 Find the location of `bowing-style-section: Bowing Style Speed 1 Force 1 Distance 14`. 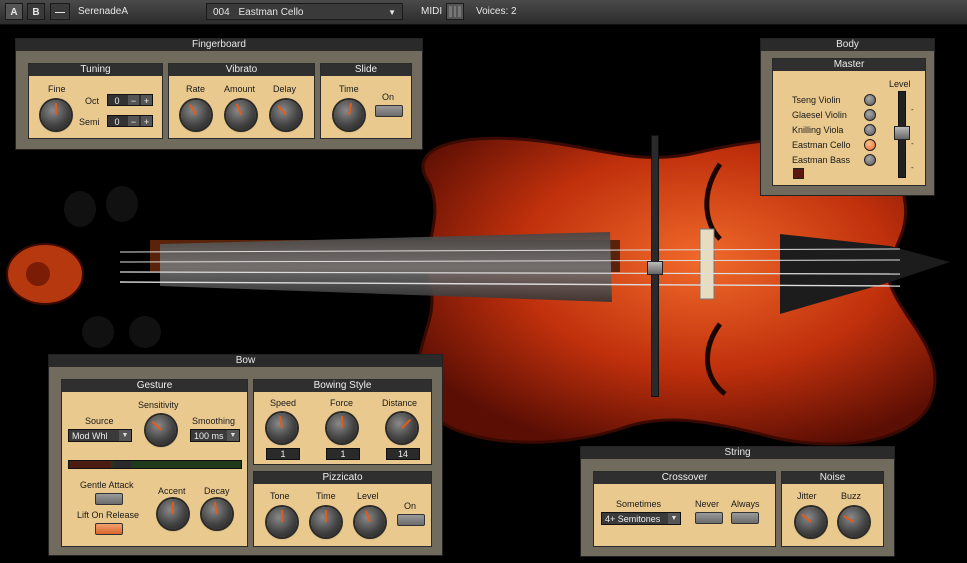

bowing-style-section: Bowing Style Speed 1 Force 1 Distance 14 is located at coordinates (342, 422).